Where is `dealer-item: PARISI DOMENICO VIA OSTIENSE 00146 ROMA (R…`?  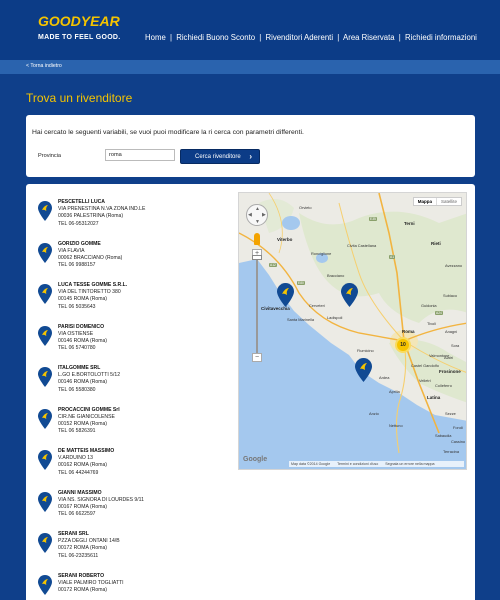
dealer-item: PARISI DOMENICO VIA OSTIENSE 00146 ROMA (R… is located at coordinates (136, 342).